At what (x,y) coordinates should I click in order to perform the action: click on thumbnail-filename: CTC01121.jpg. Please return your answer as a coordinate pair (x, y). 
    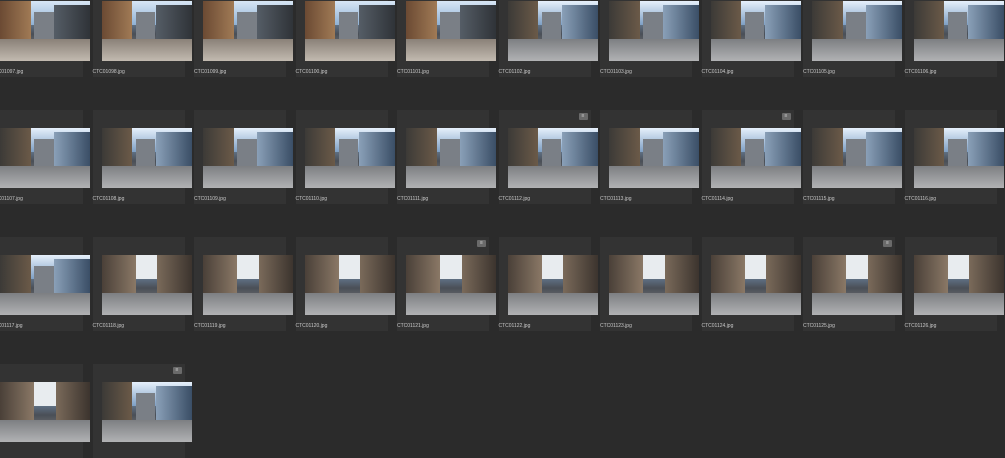
    Looking at the image, I should click on (413, 326).